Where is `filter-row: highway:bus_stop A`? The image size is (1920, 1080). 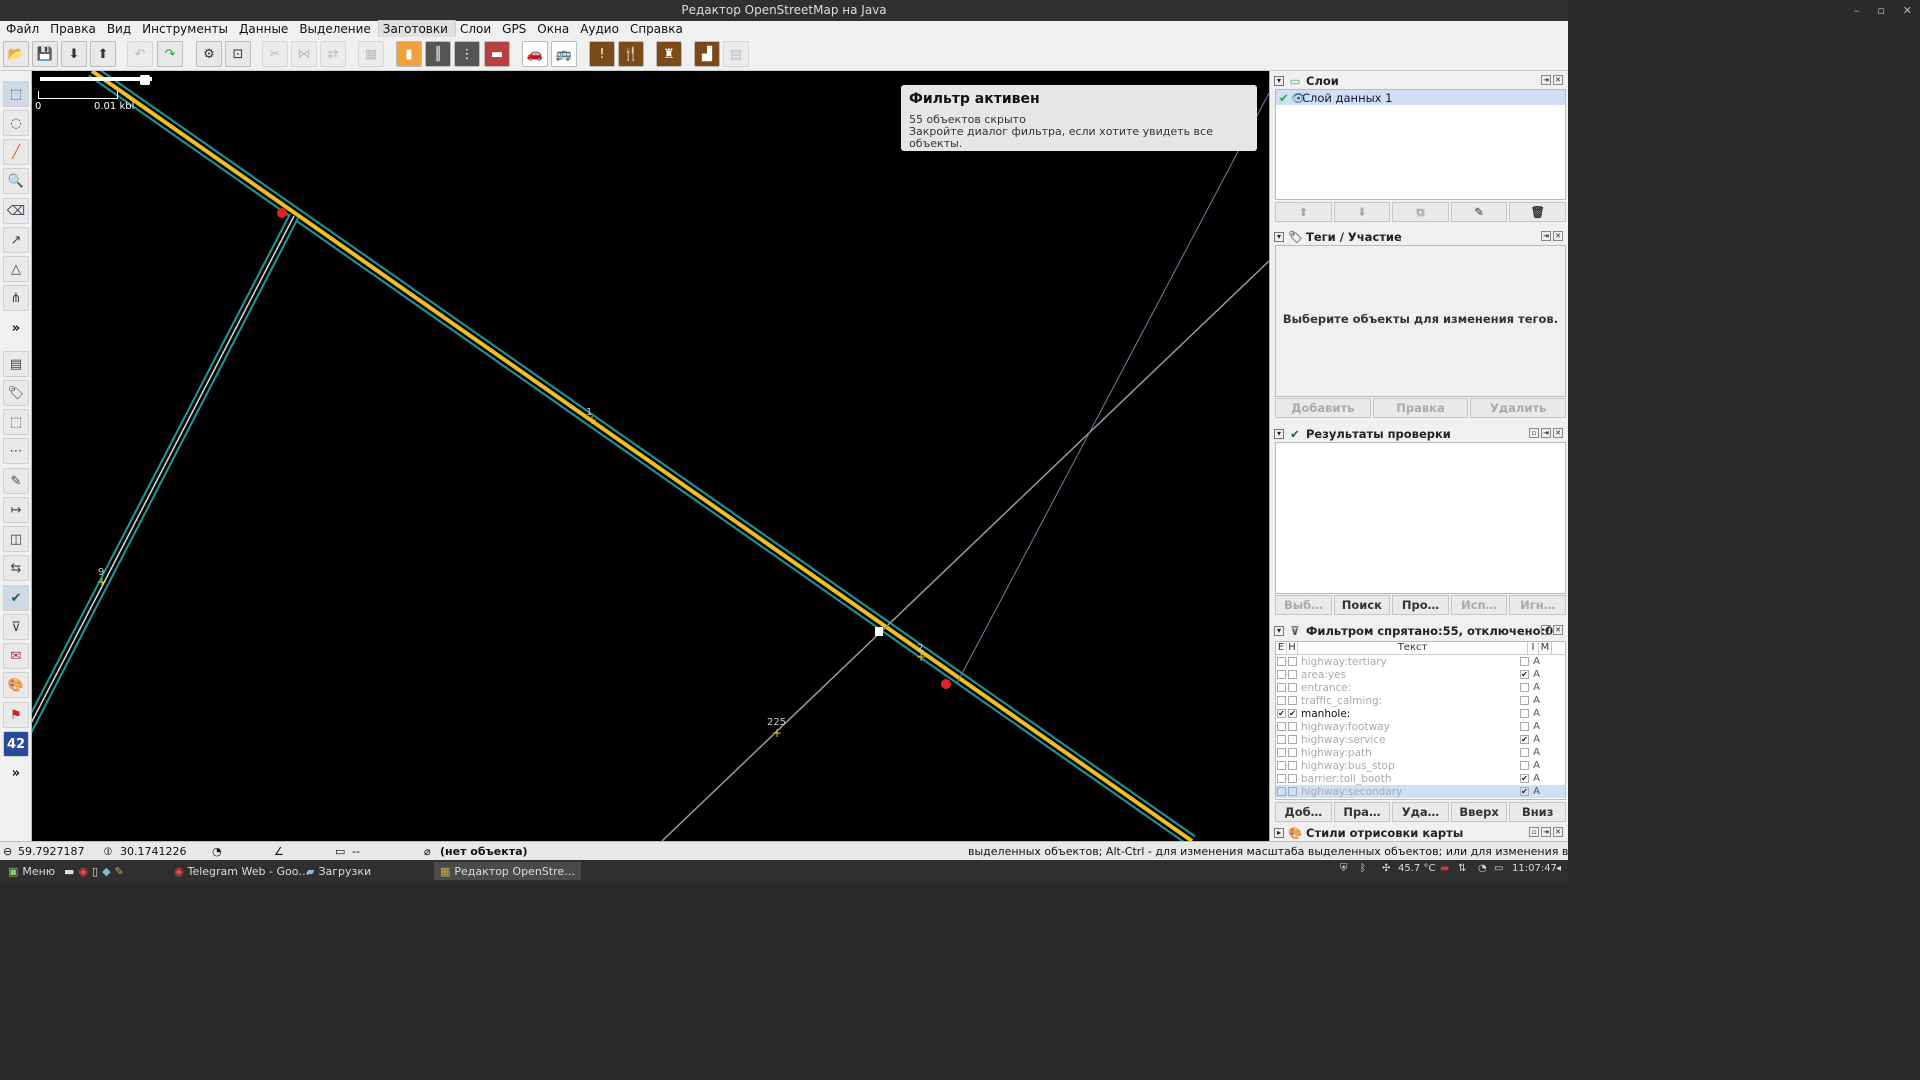 filter-row: highway:bus_stop A is located at coordinates (1420, 765).